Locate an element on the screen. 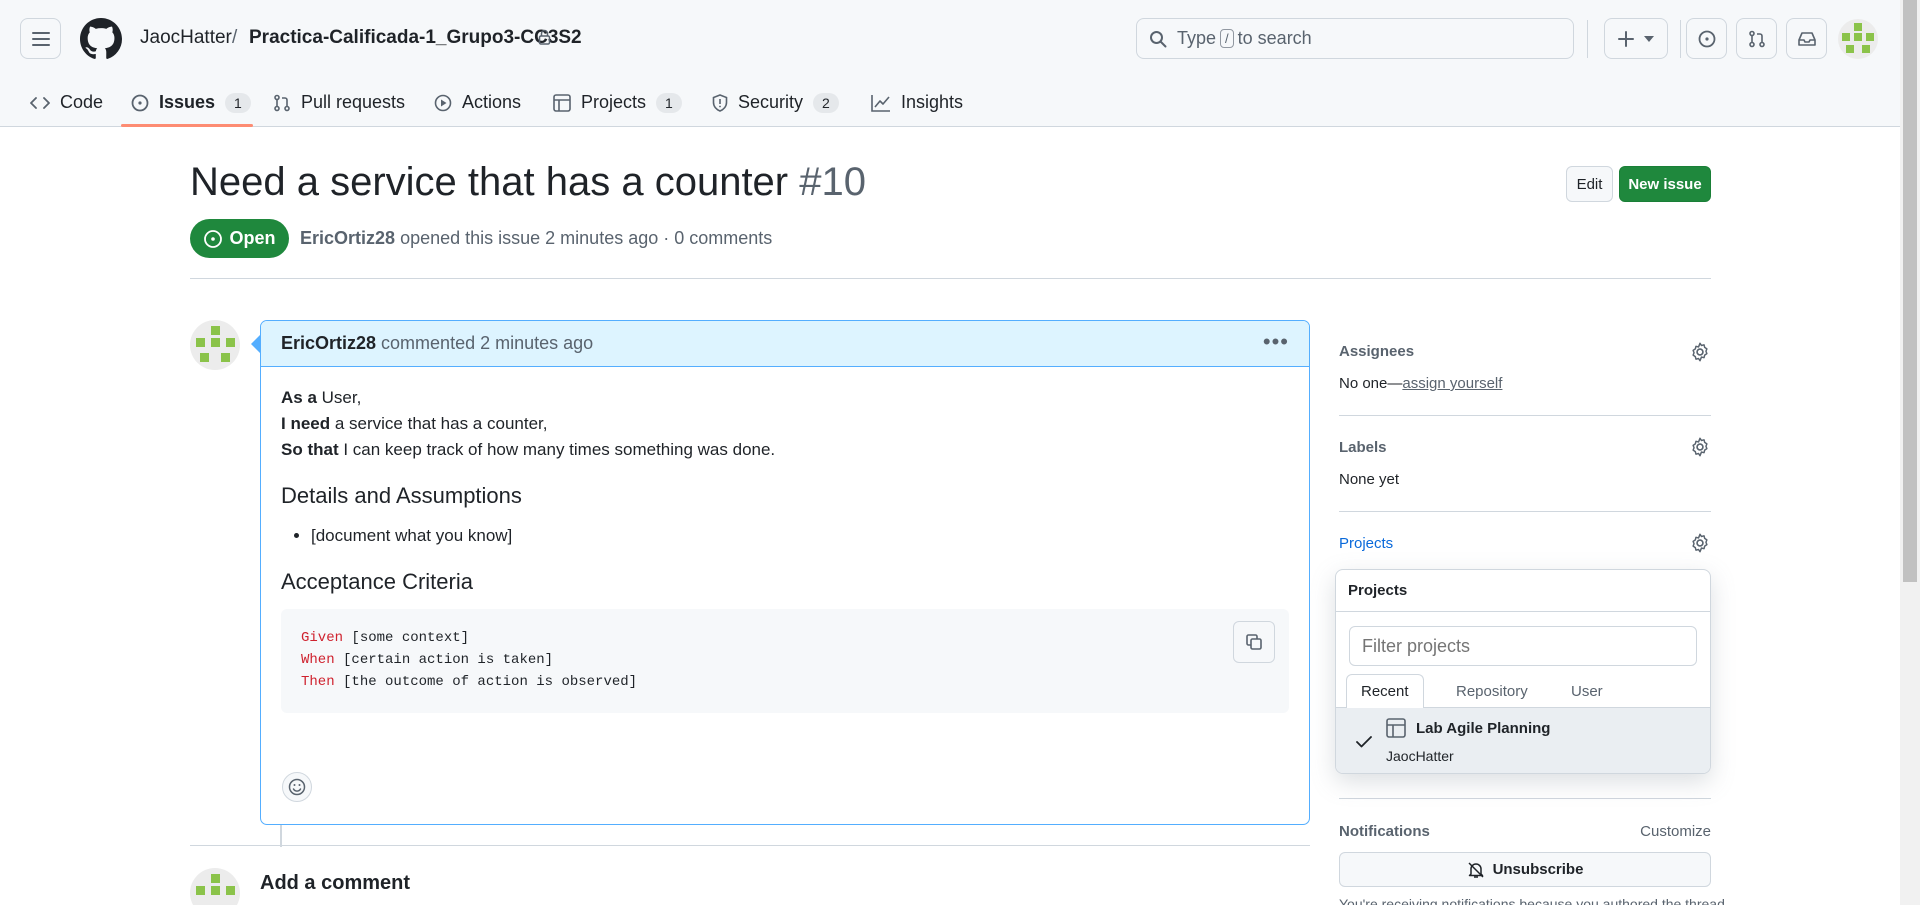 This screenshot has width=1920, height=905. status-label: Open is located at coordinates (252, 238).